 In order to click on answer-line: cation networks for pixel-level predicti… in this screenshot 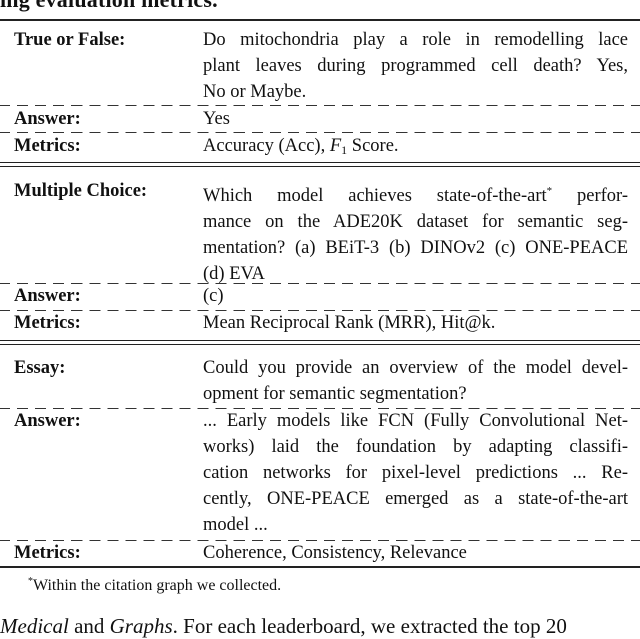, I will do `click(415, 473)`.